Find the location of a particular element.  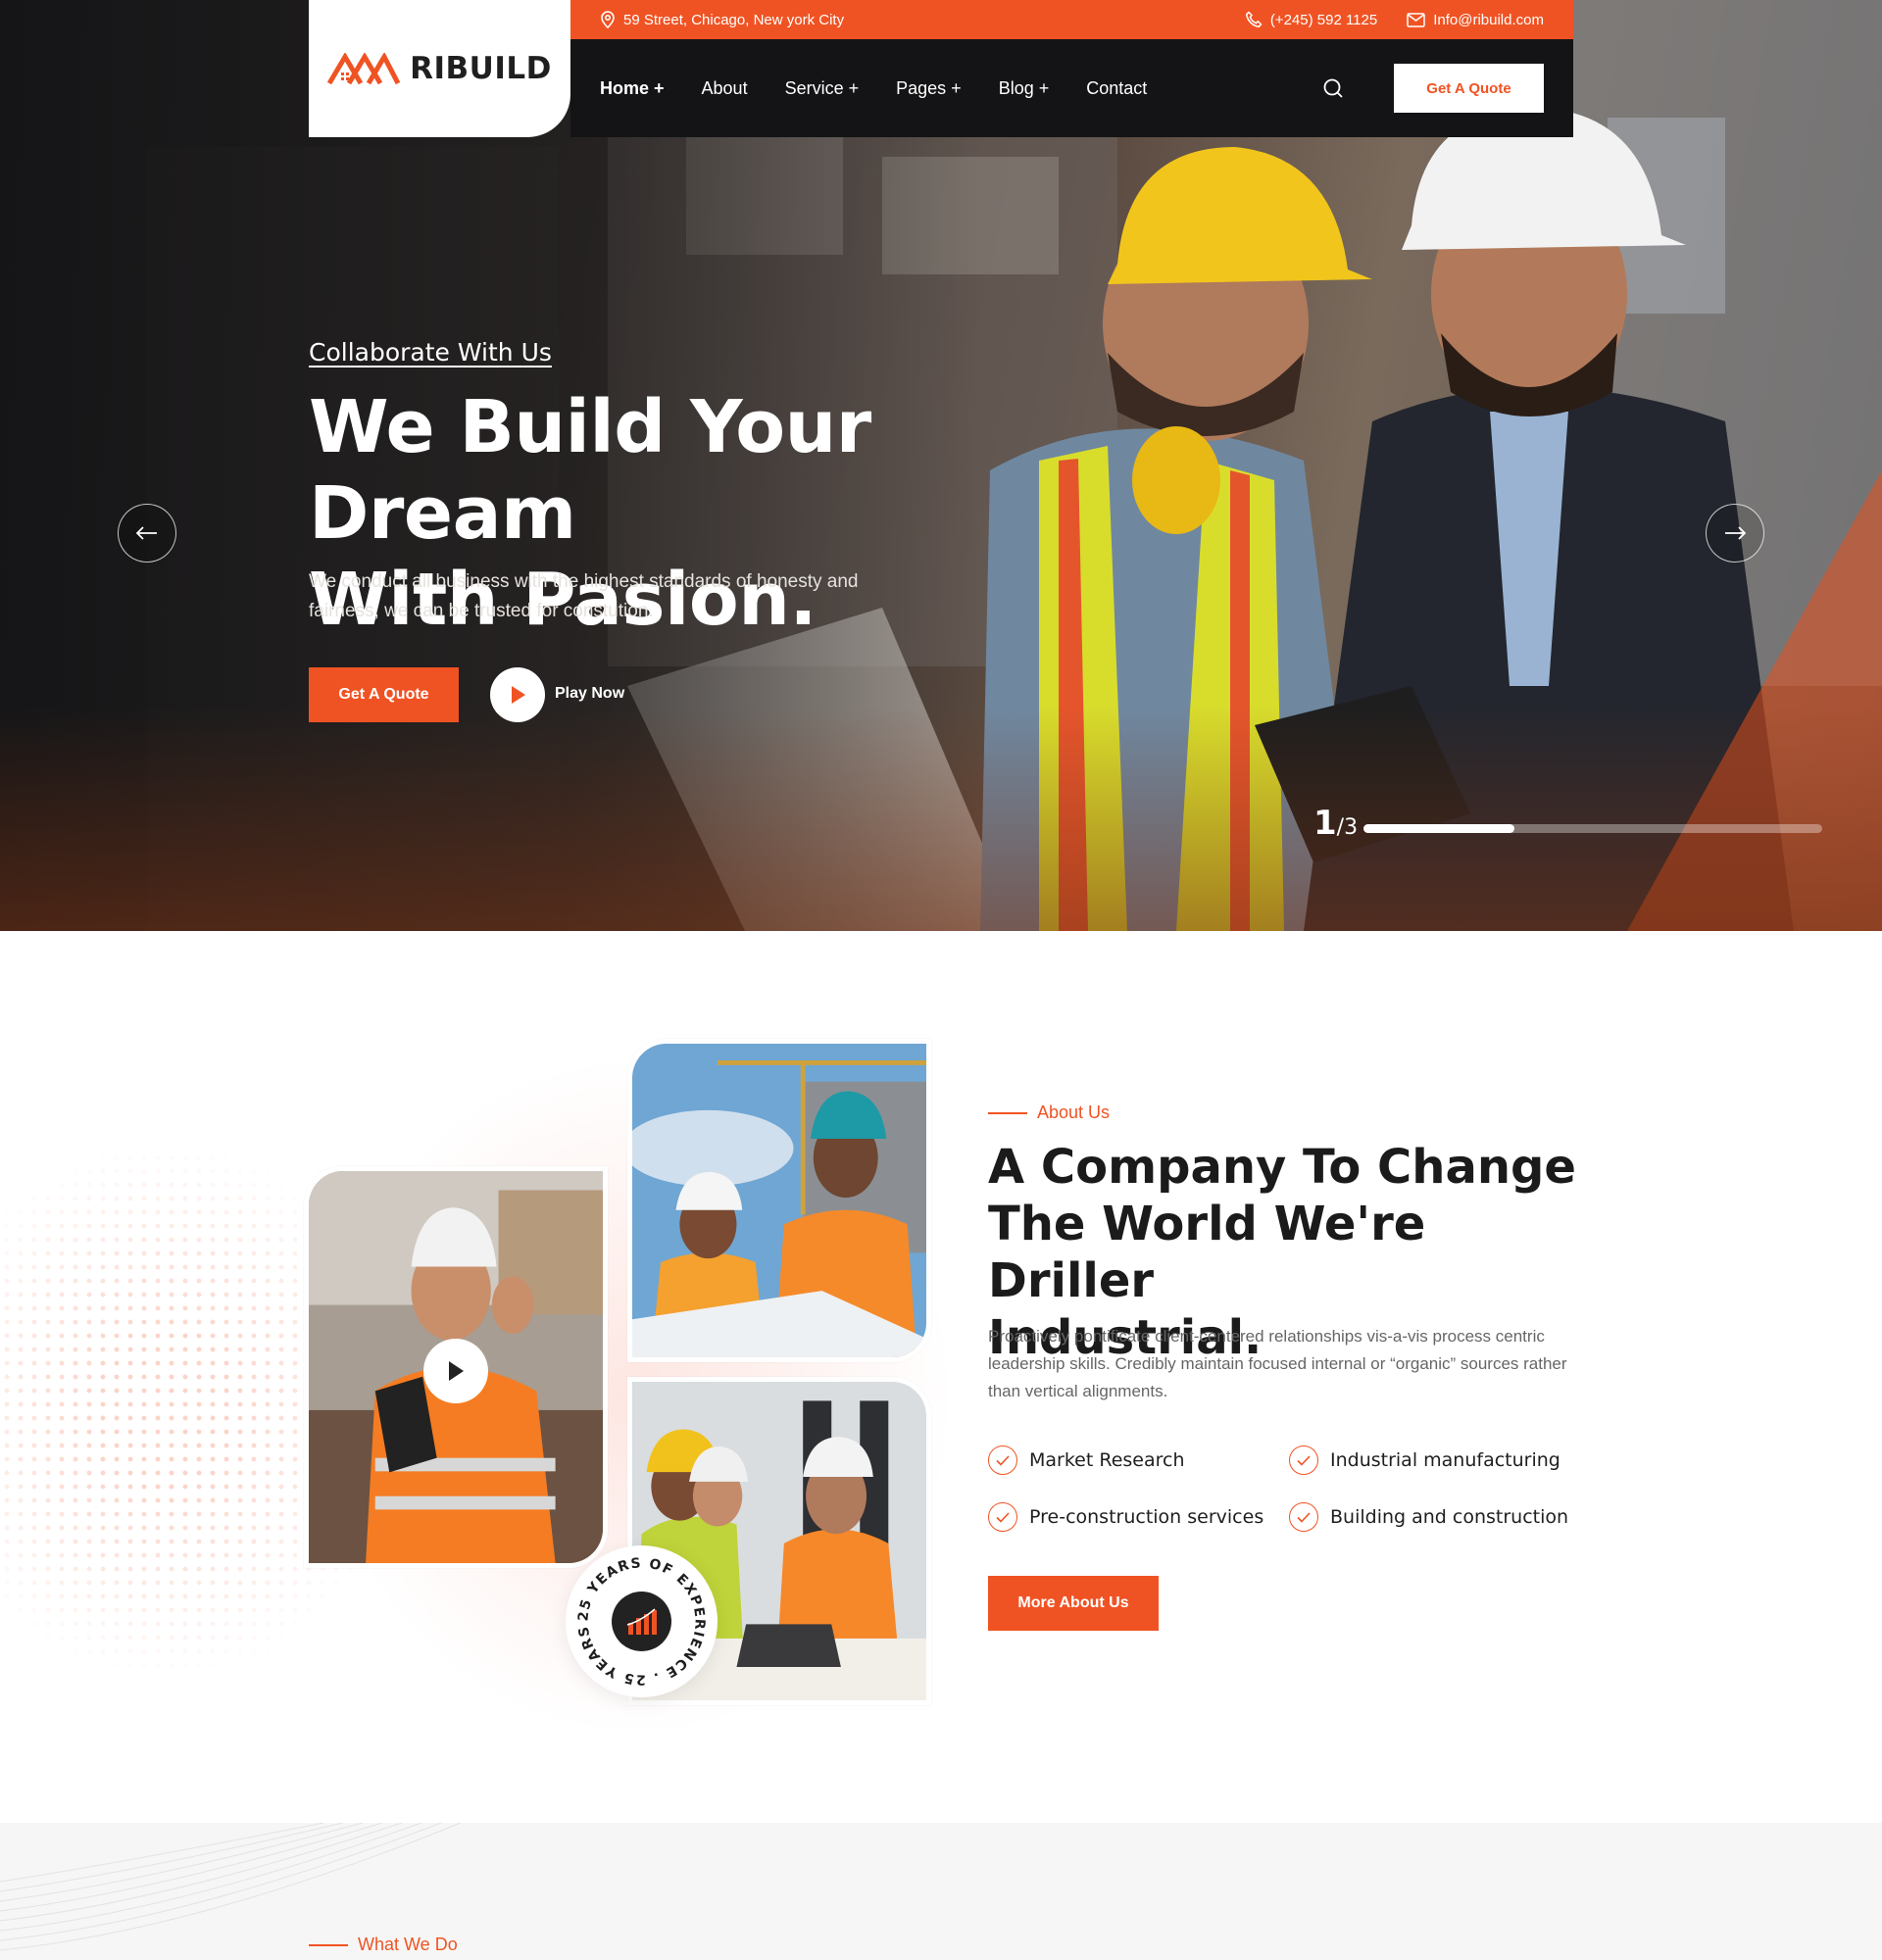

feature-item: Pre-construction services is located at coordinates (1138, 1517).